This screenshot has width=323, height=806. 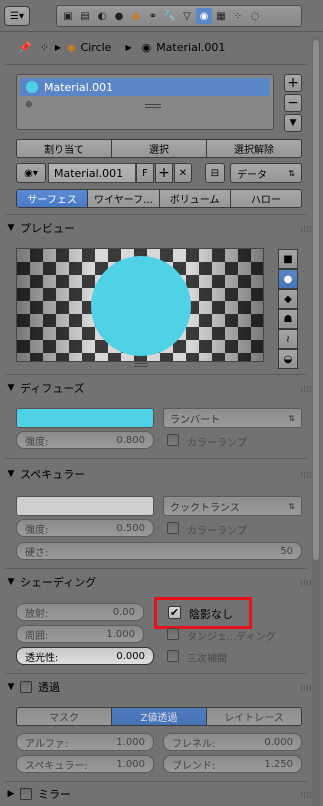 I want to click on specular-intensity-field: 強度: 0.500, so click(x=85, y=528).